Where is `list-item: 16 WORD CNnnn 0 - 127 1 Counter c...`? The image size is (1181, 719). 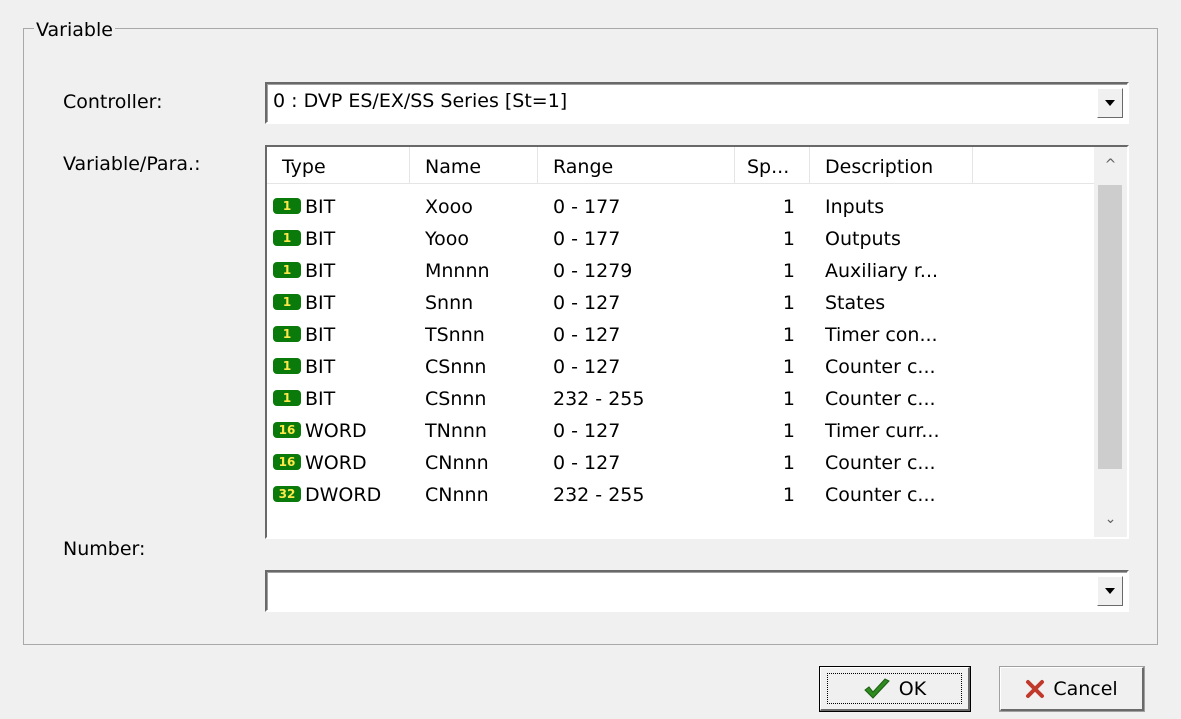 list-item: 16 WORD CNnnn 0 - 127 1 Counter c... is located at coordinates (681, 463).